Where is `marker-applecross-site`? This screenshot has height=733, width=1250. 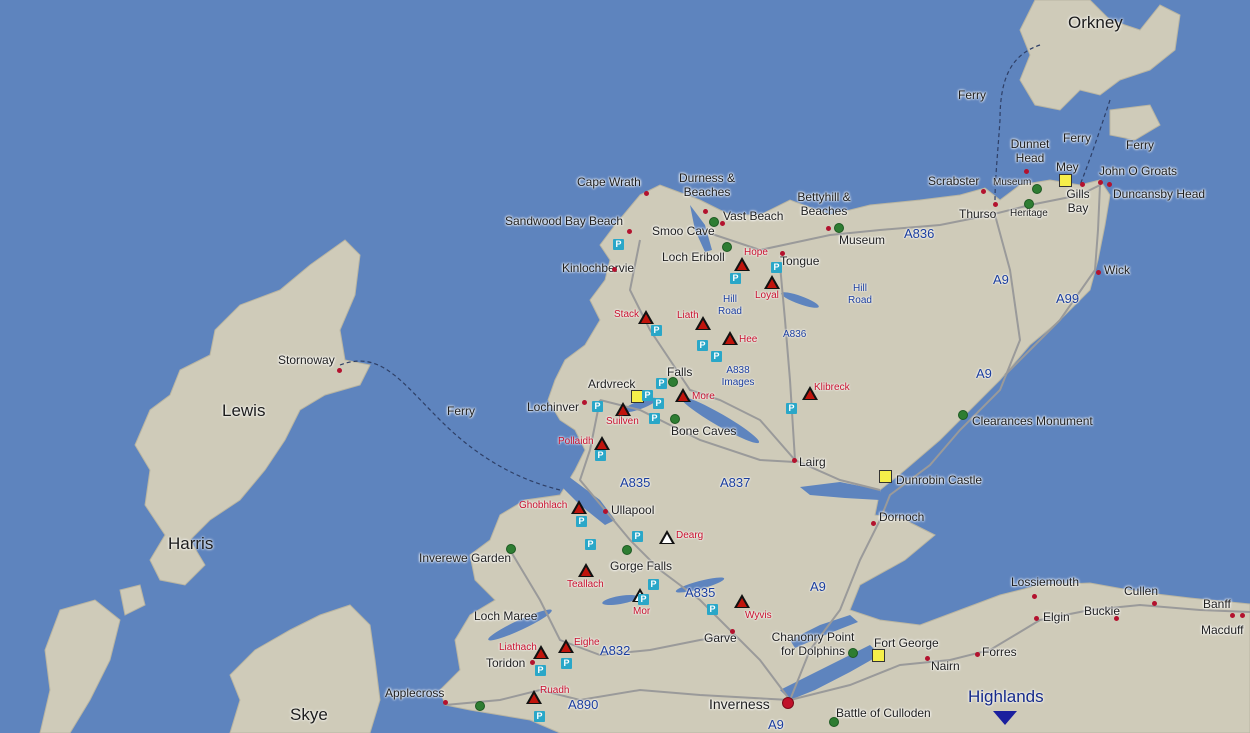 marker-applecross-site is located at coordinates (480, 706).